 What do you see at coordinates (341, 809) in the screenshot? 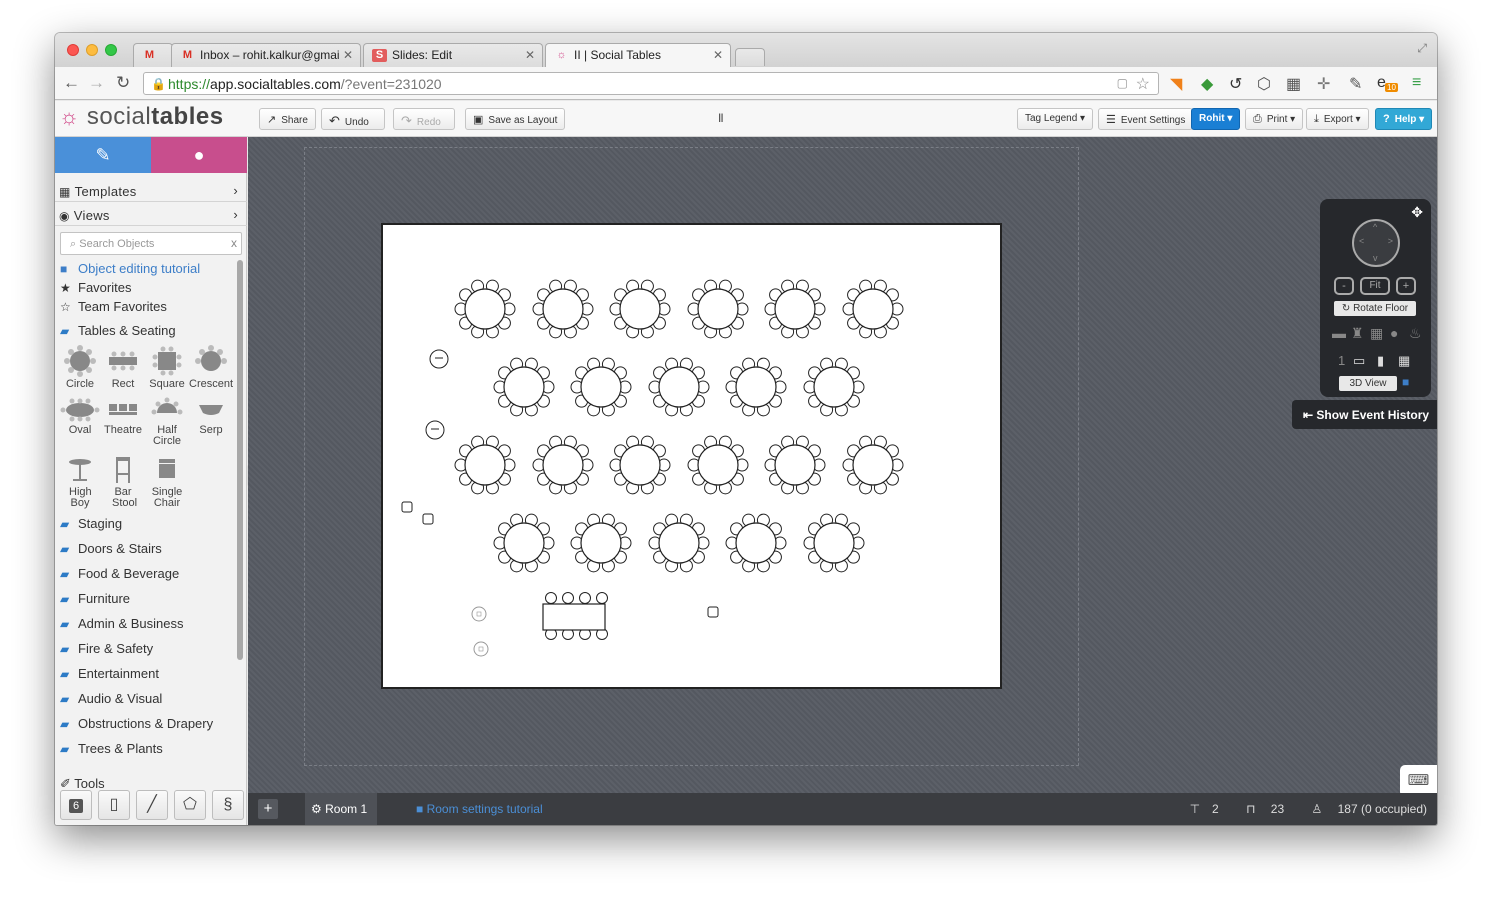
I see `room-tab: ⚙ Room 1` at bounding box center [341, 809].